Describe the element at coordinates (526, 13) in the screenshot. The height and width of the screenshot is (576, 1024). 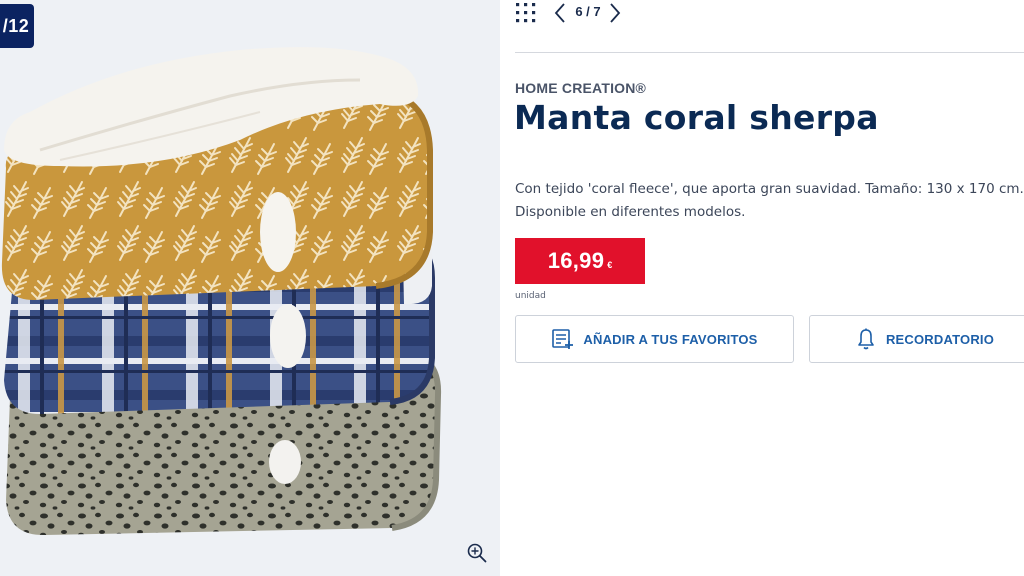
I see `grid-icon` at that location.